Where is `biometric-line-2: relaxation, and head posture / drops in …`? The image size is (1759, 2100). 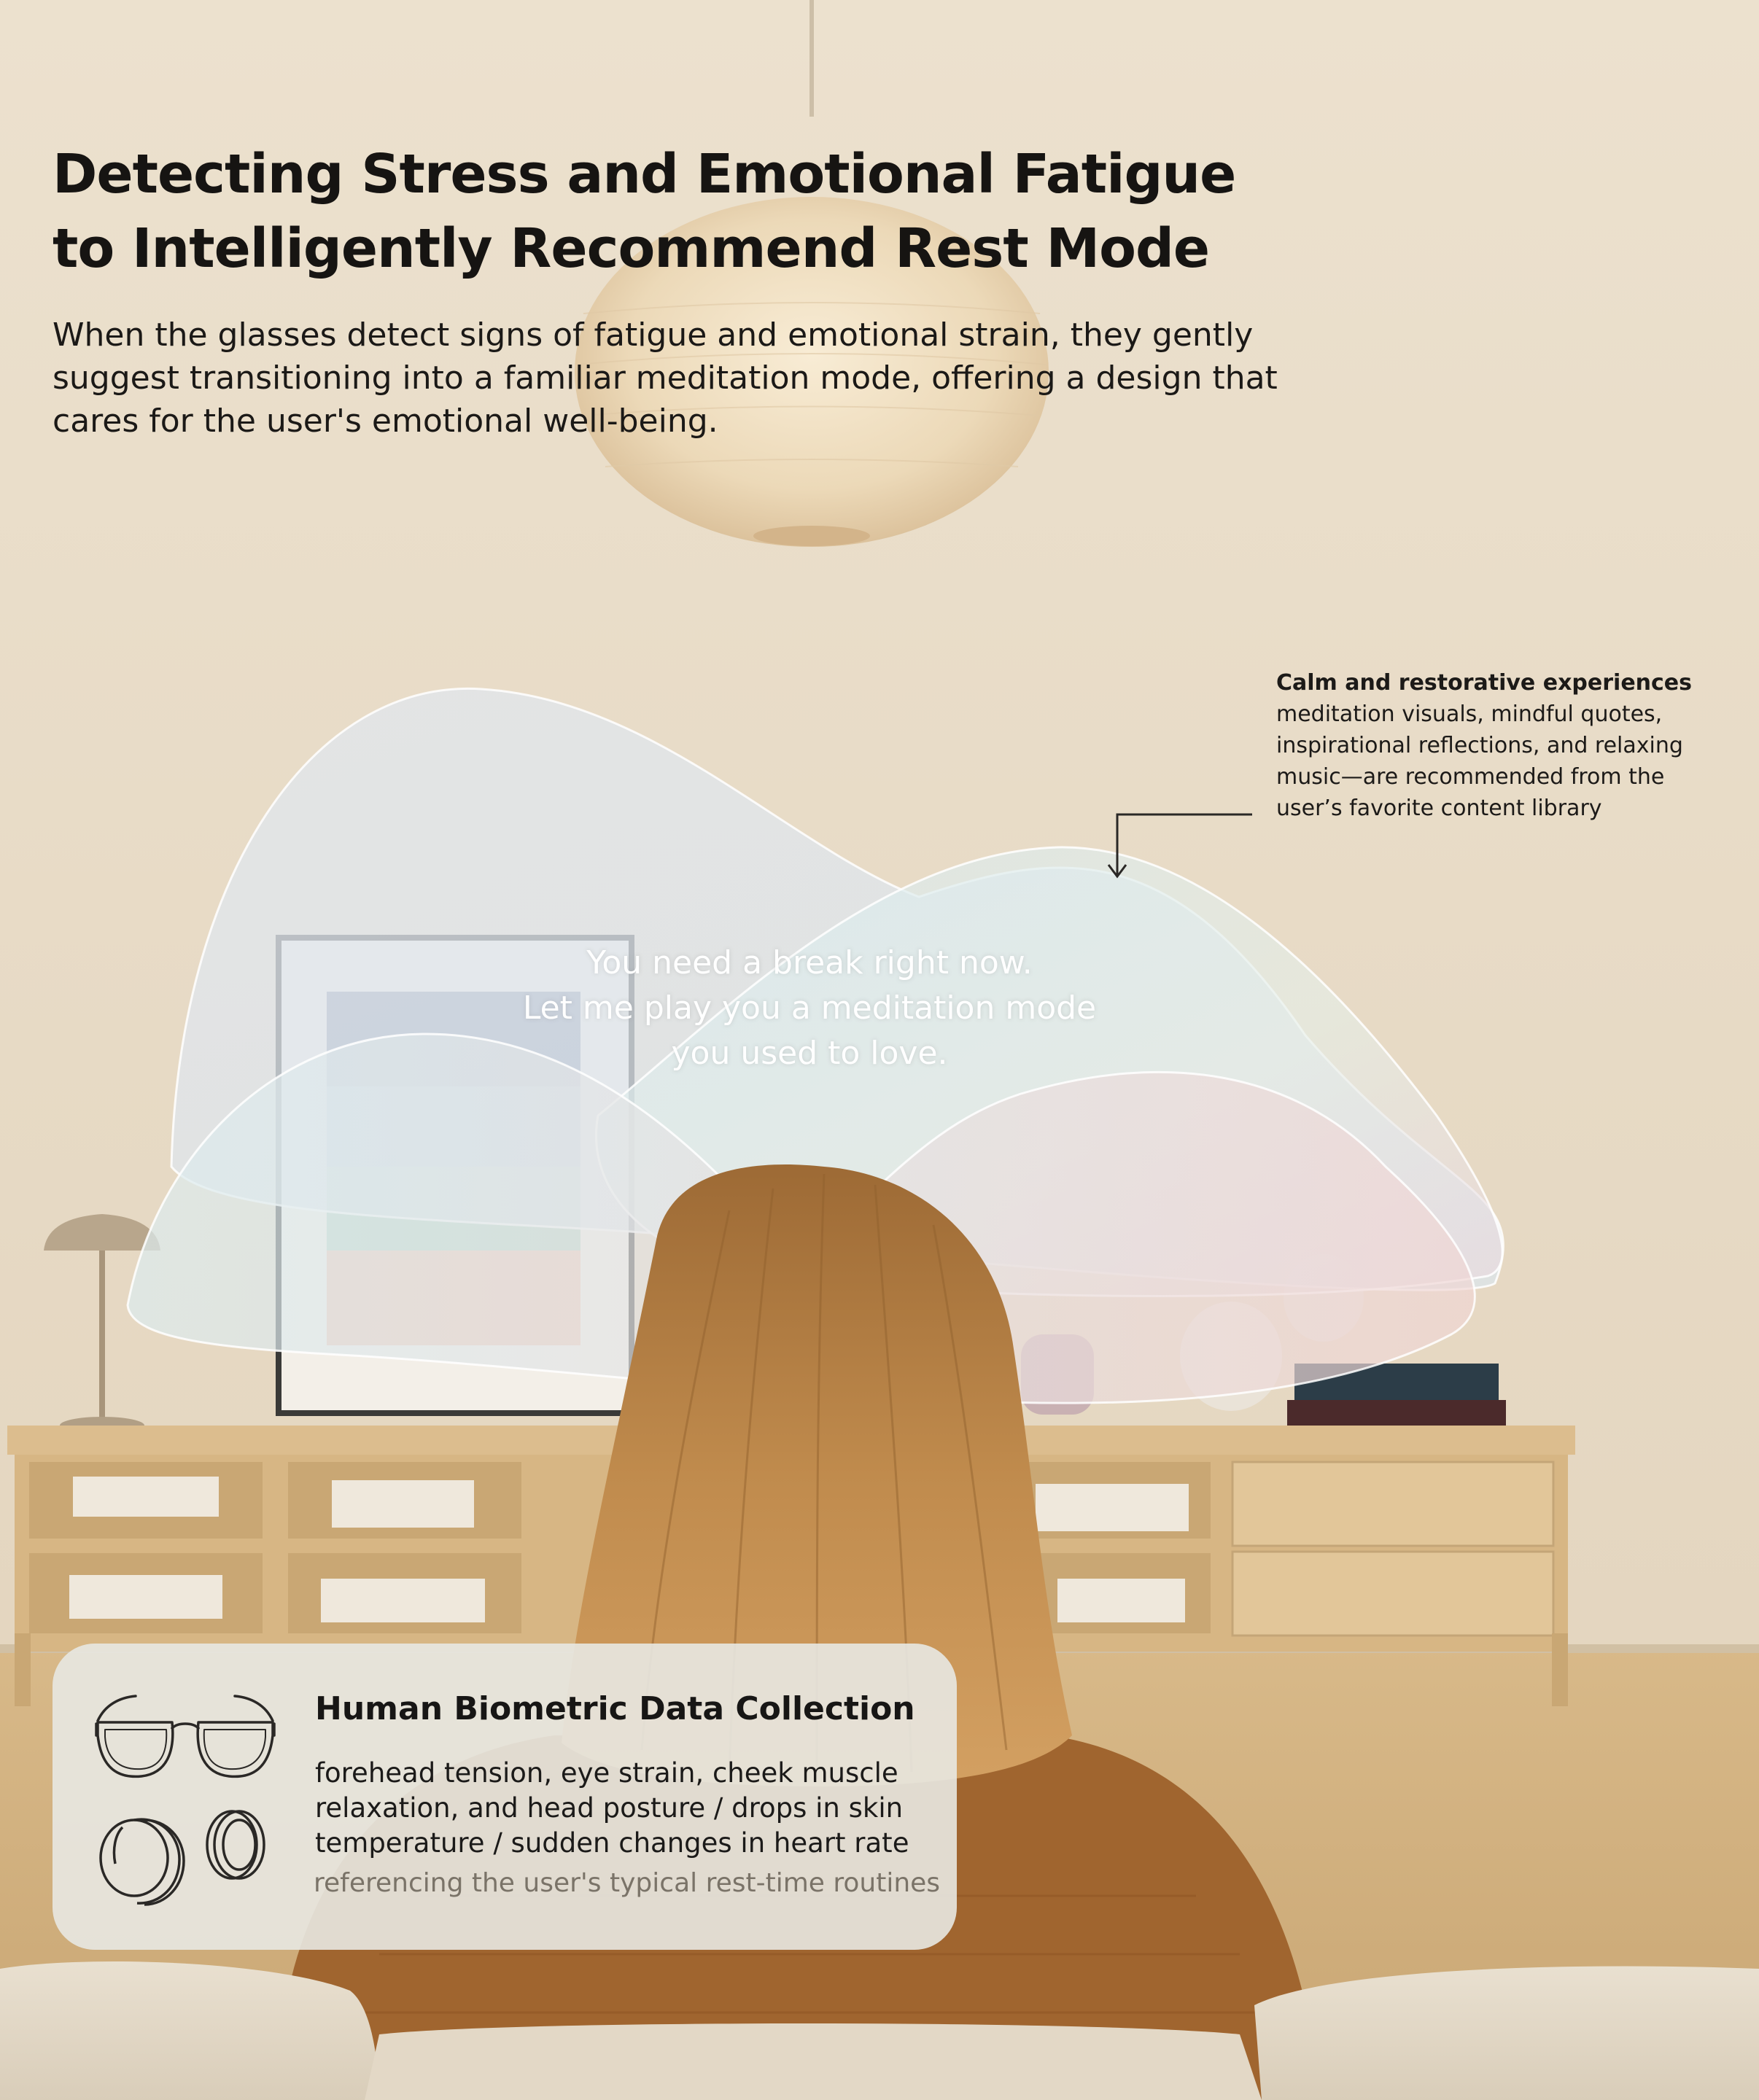 biometric-line-2: relaxation, and head posture / drops in … is located at coordinates (609, 1808).